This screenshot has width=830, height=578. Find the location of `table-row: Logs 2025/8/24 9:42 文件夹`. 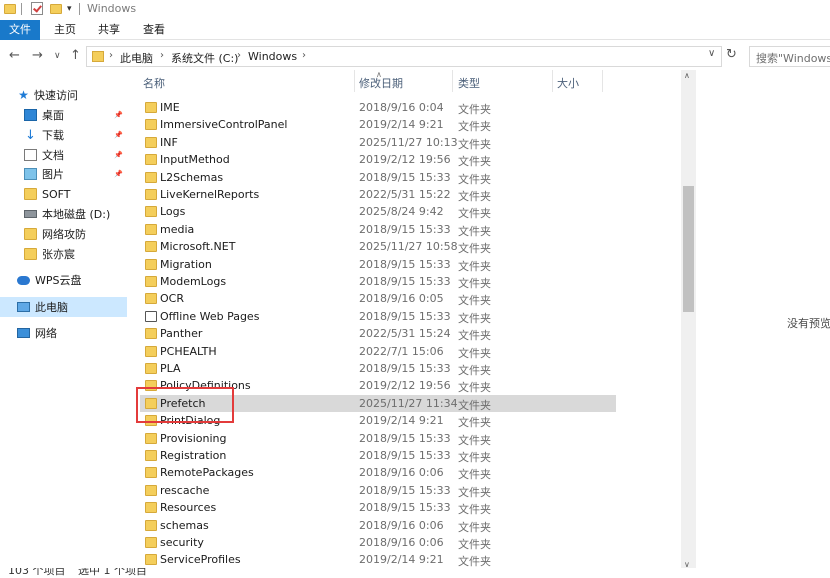

table-row: Logs 2025/8/24 9:42 文件夹 is located at coordinates (378, 211).